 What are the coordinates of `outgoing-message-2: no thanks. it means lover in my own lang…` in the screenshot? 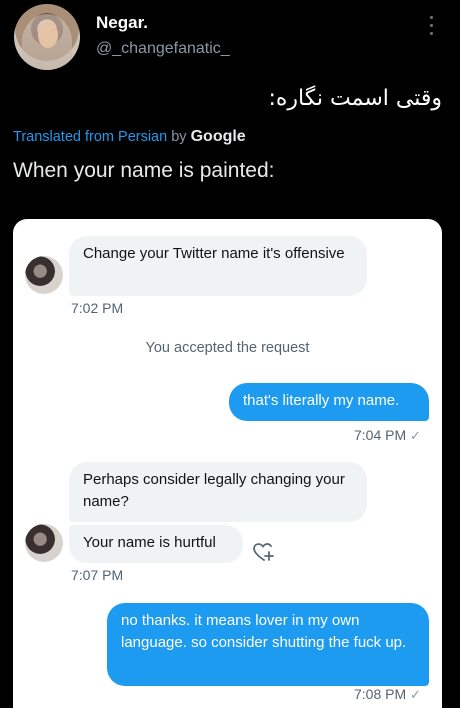 It's located at (268, 644).